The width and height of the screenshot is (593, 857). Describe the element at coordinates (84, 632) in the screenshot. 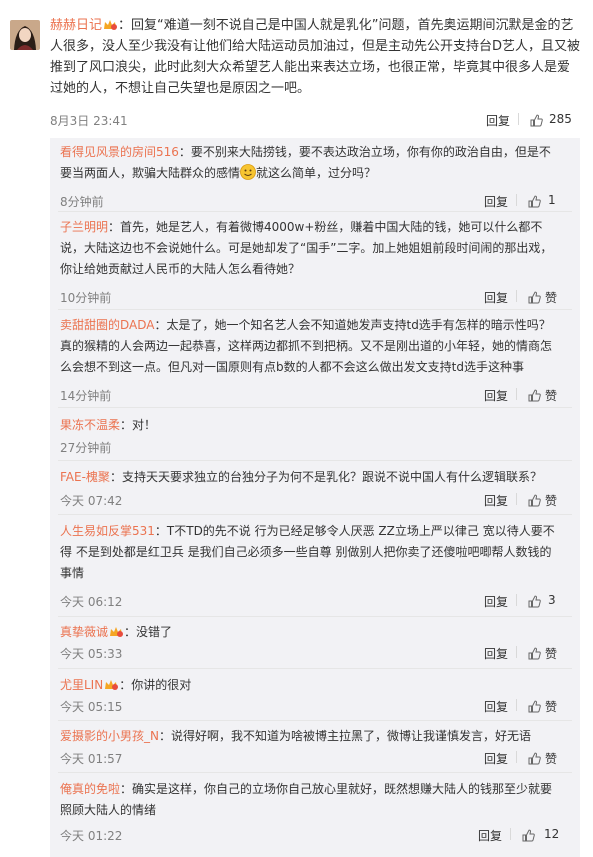

I see `reply-username: 真挚薇诚` at that location.